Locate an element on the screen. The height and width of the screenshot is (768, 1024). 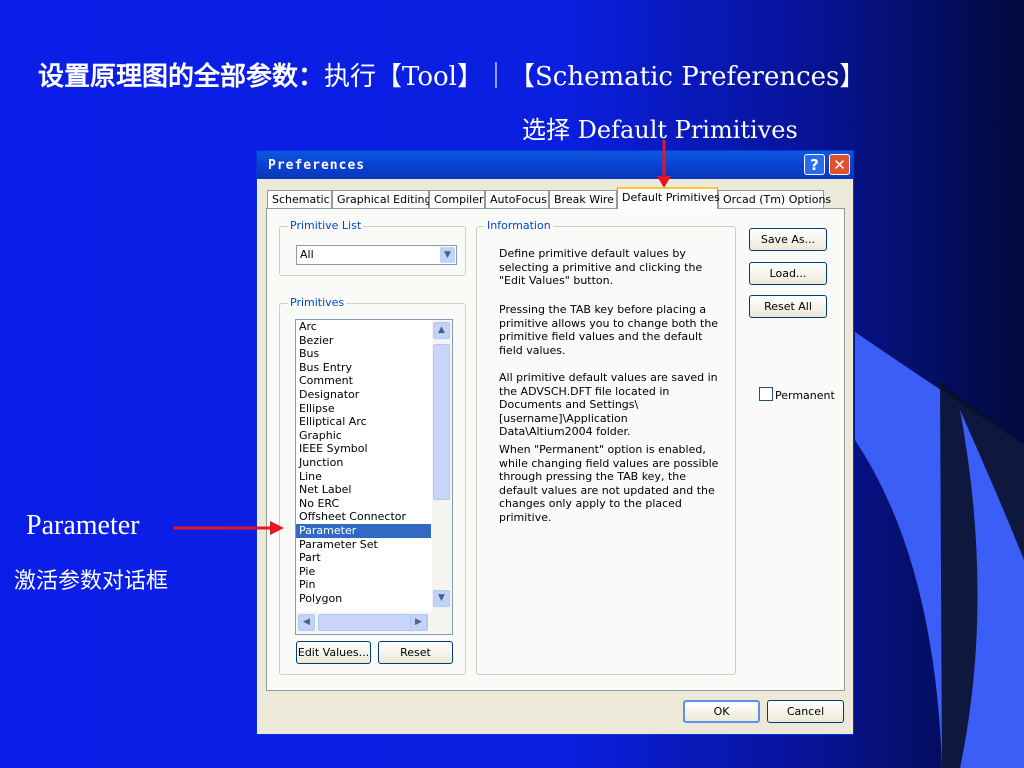
arrow-to-parameter-head is located at coordinates (277, 528).